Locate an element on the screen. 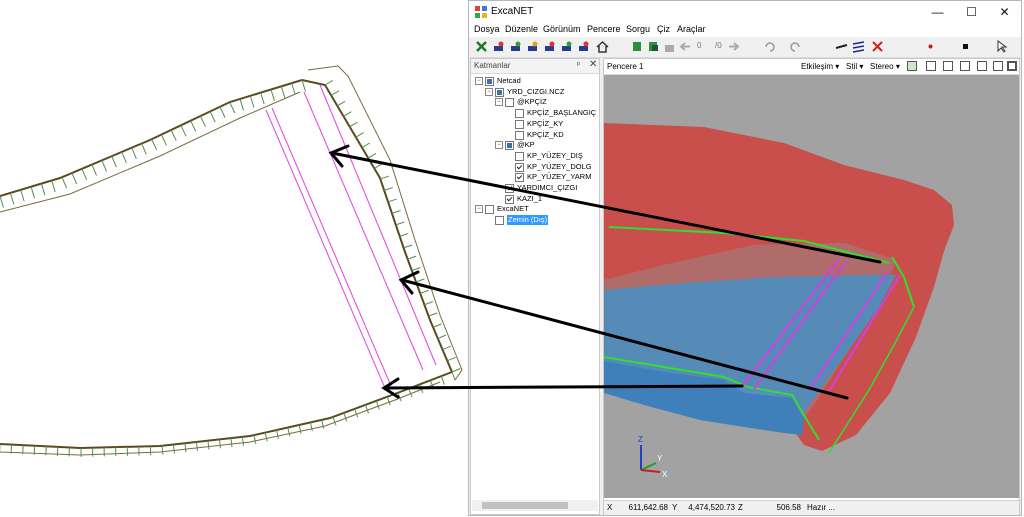 This screenshot has width=1024, height=517. layout-3-icon is located at coordinates (965, 66).